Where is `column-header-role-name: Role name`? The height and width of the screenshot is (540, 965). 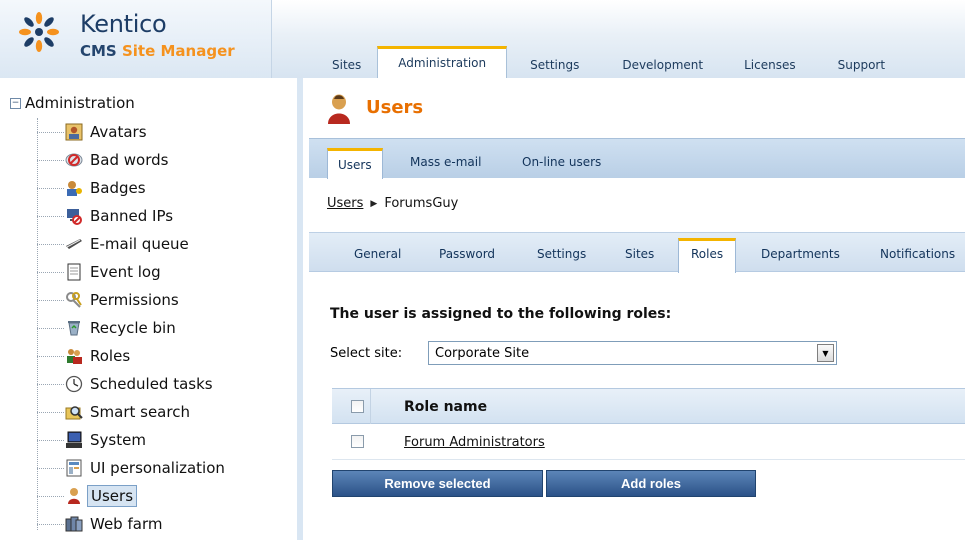 column-header-role-name: Role name is located at coordinates (445, 407).